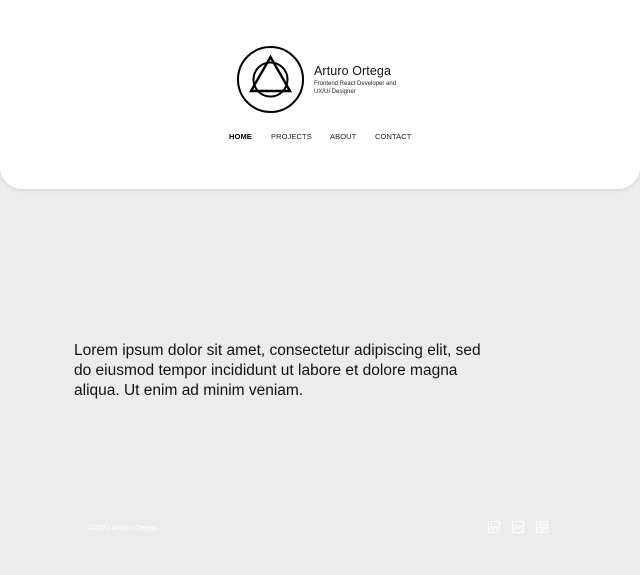  What do you see at coordinates (353, 71) in the screenshot?
I see `brand-name: Arturo Ortega` at bounding box center [353, 71].